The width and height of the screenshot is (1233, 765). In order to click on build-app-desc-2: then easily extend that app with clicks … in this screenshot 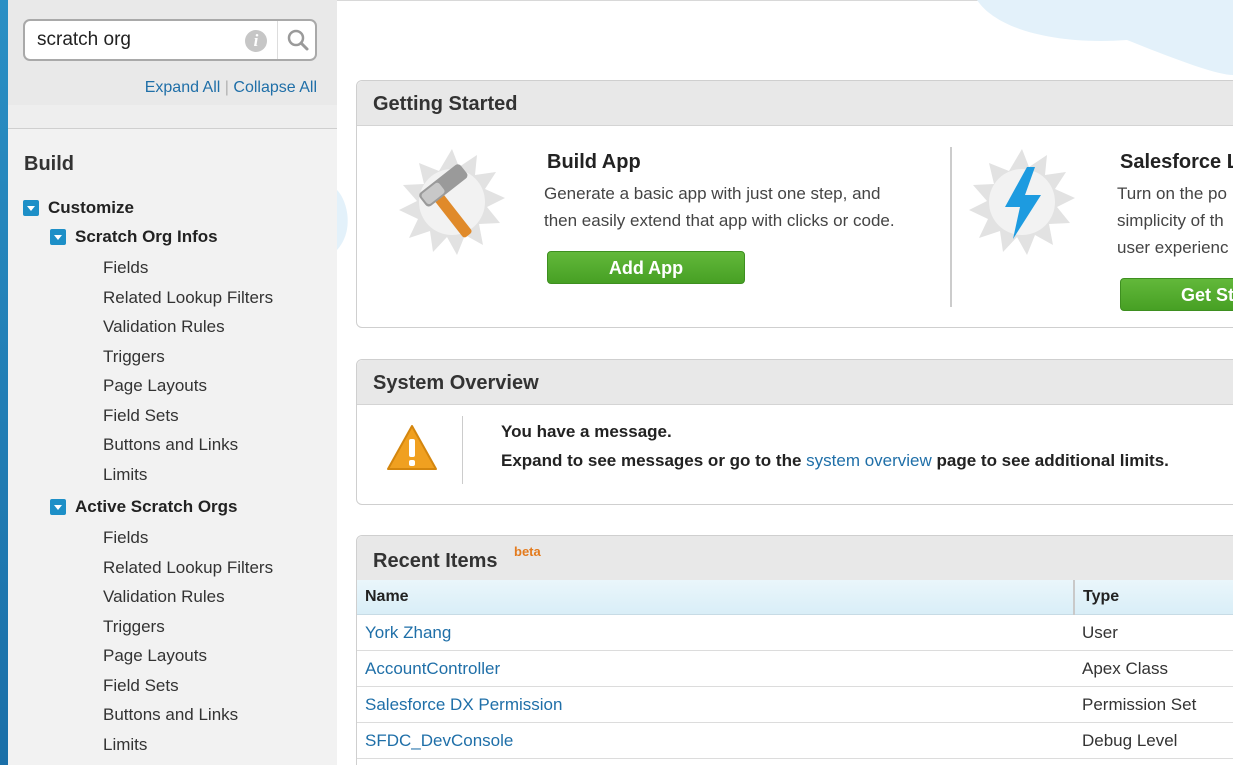, I will do `click(719, 220)`.